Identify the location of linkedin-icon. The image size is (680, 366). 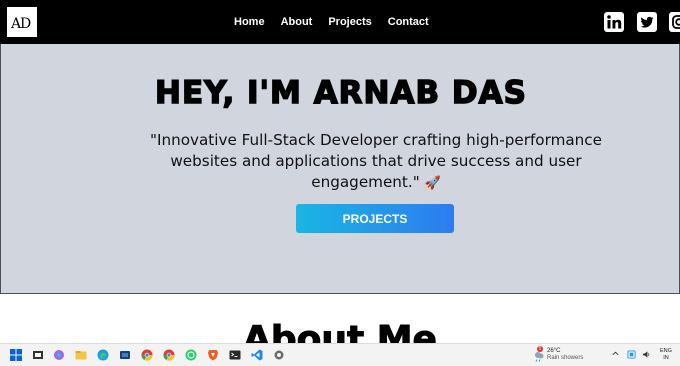
(614, 22).